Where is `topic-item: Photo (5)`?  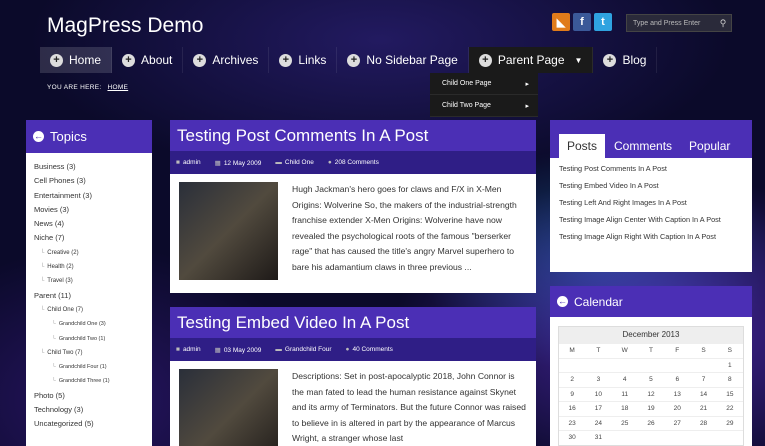
topic-item: Photo (5) is located at coordinates (93, 396).